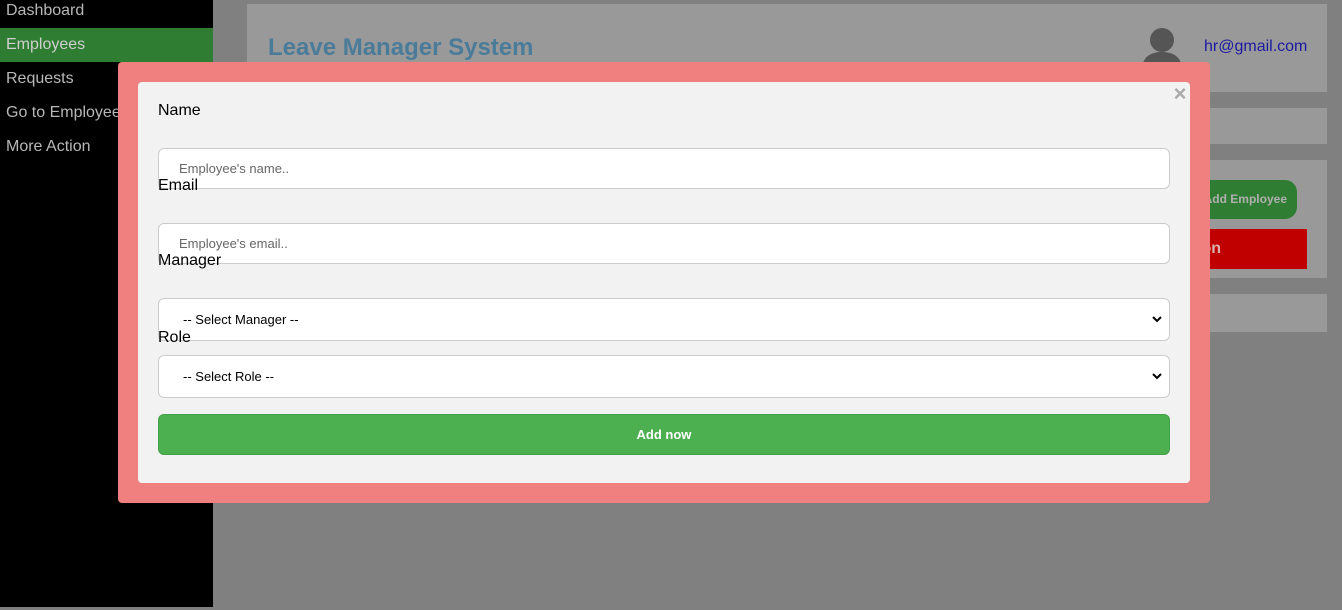  What do you see at coordinates (106, 45) in the screenshot?
I see `sidebar-item-employees: Employees` at bounding box center [106, 45].